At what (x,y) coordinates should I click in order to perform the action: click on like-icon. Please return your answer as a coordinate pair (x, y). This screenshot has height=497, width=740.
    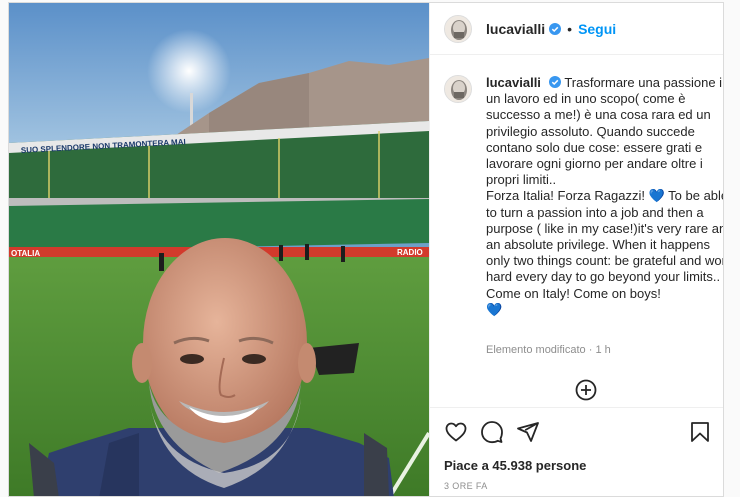
    Looking at the image, I should click on (456, 432).